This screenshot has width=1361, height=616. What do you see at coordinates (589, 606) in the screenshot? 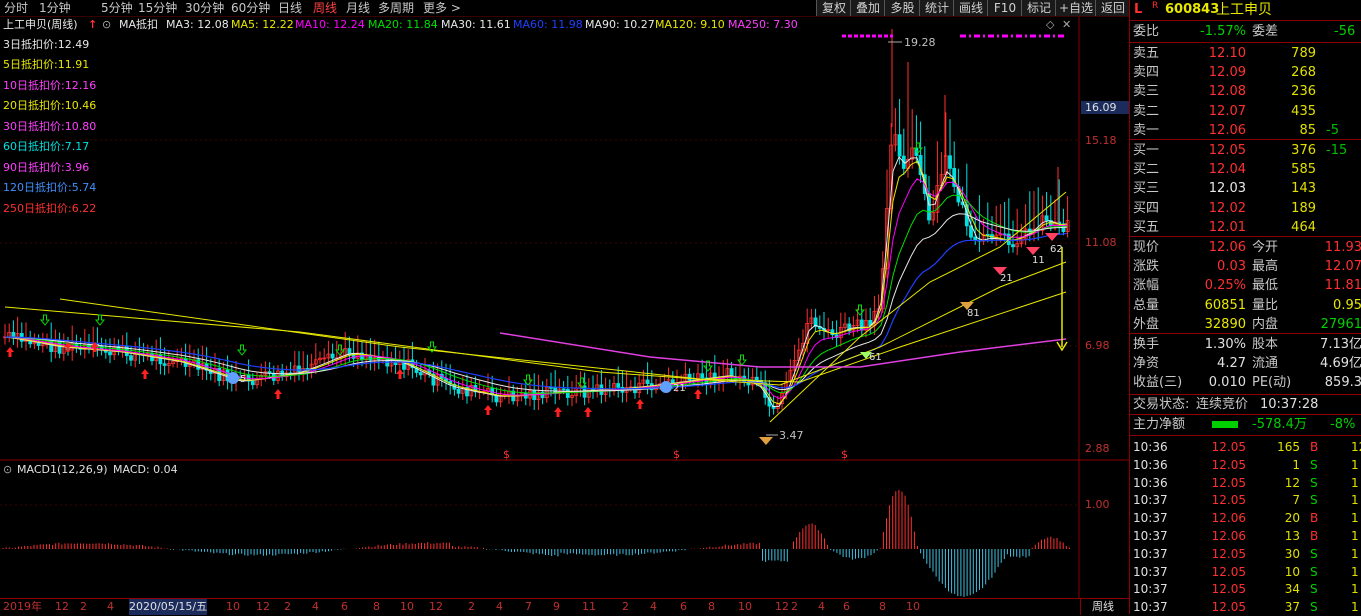
I see `date-label: 11` at bounding box center [589, 606].